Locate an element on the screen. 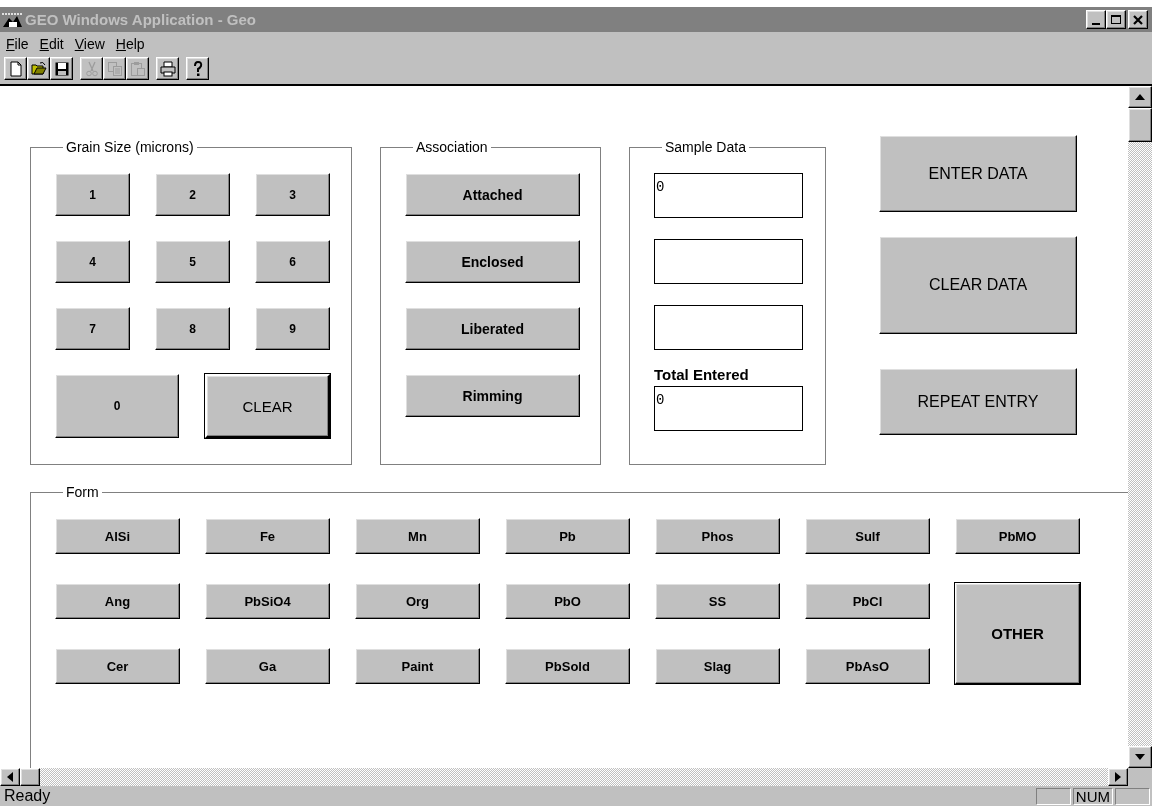 The image size is (1152, 808). scroll-left-button is located at coordinates (10, 777).